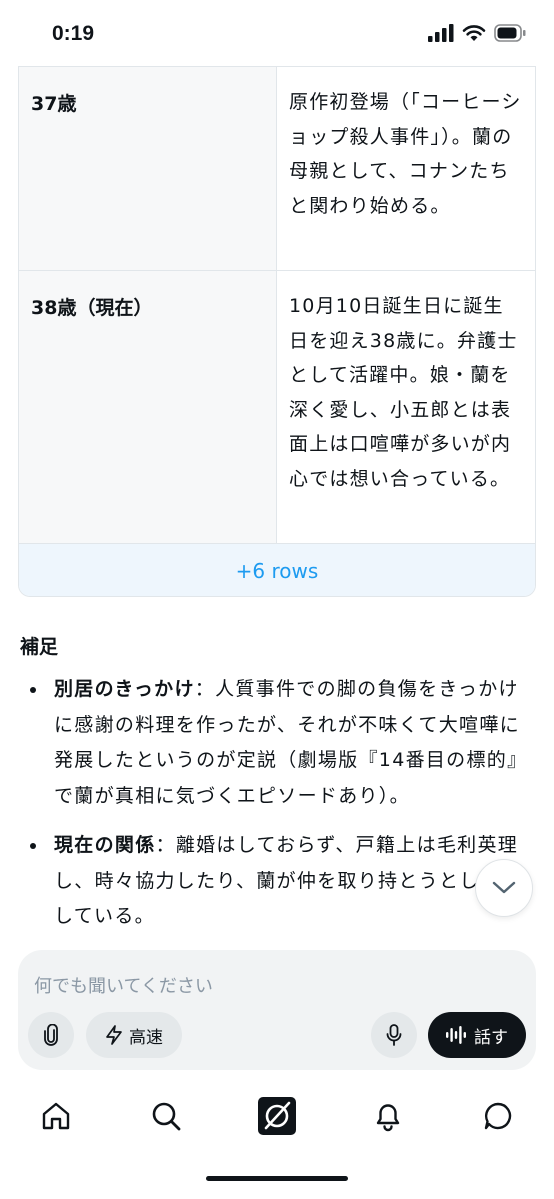  I want to click on waveform-icon, so click(456, 1035).